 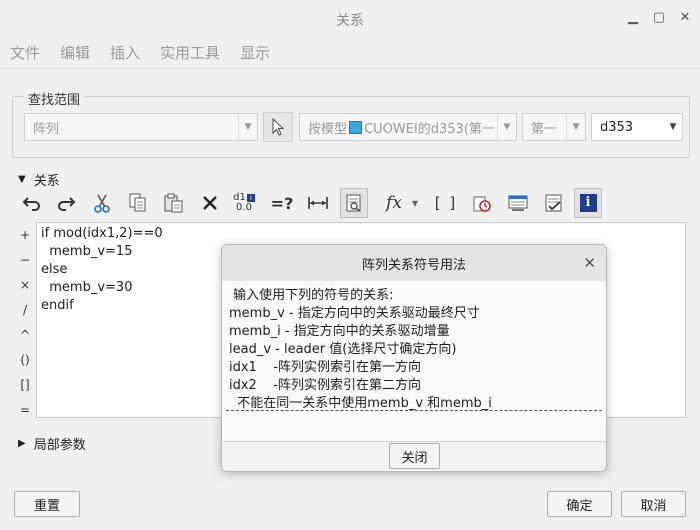 What do you see at coordinates (25, 284) in the screenshot?
I see `operator-multiply: ×` at bounding box center [25, 284].